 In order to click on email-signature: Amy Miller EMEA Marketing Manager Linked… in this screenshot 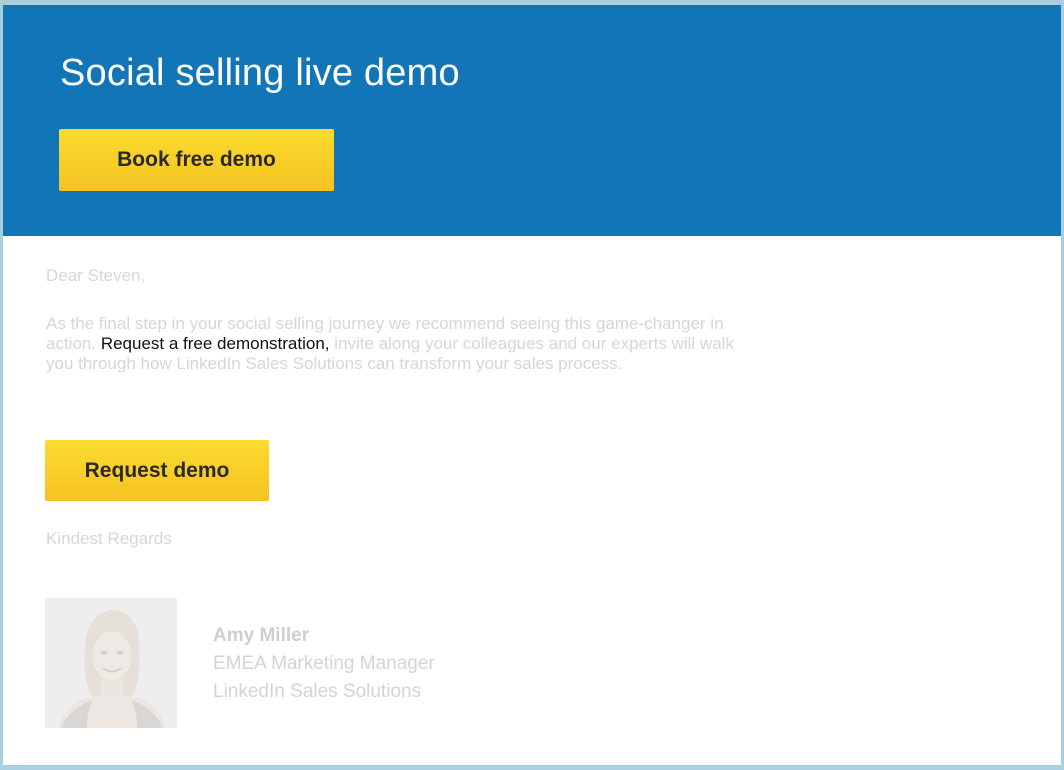, I will do `click(324, 664)`.